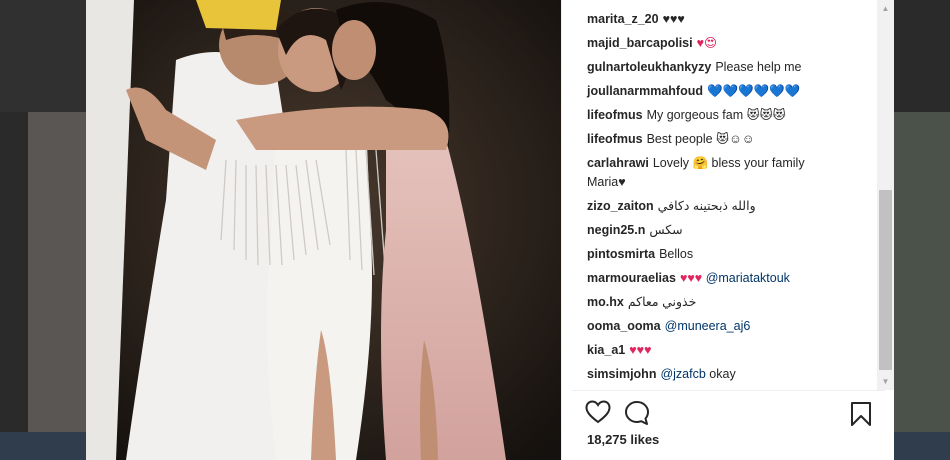 The image size is (950, 460). What do you see at coordinates (861, 416) in the screenshot?
I see `bookmark-icon` at bounding box center [861, 416].